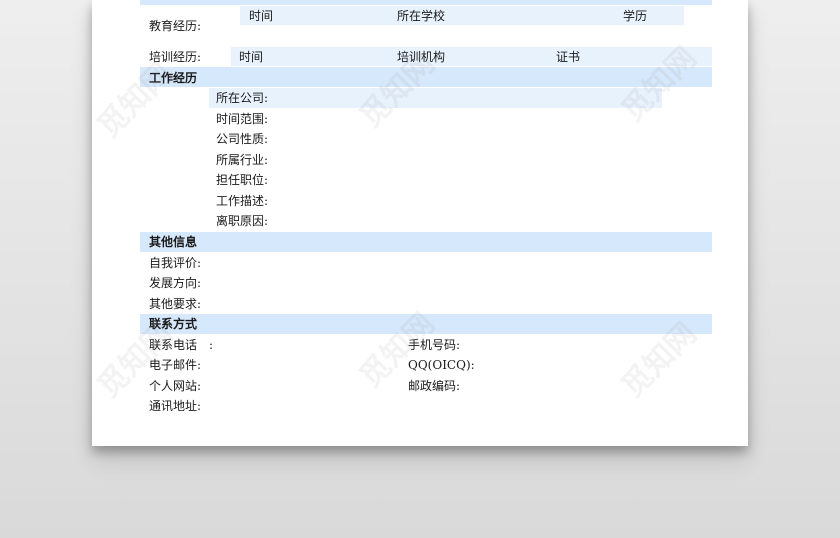  I want to click on other-section-band, so click(426, 242).